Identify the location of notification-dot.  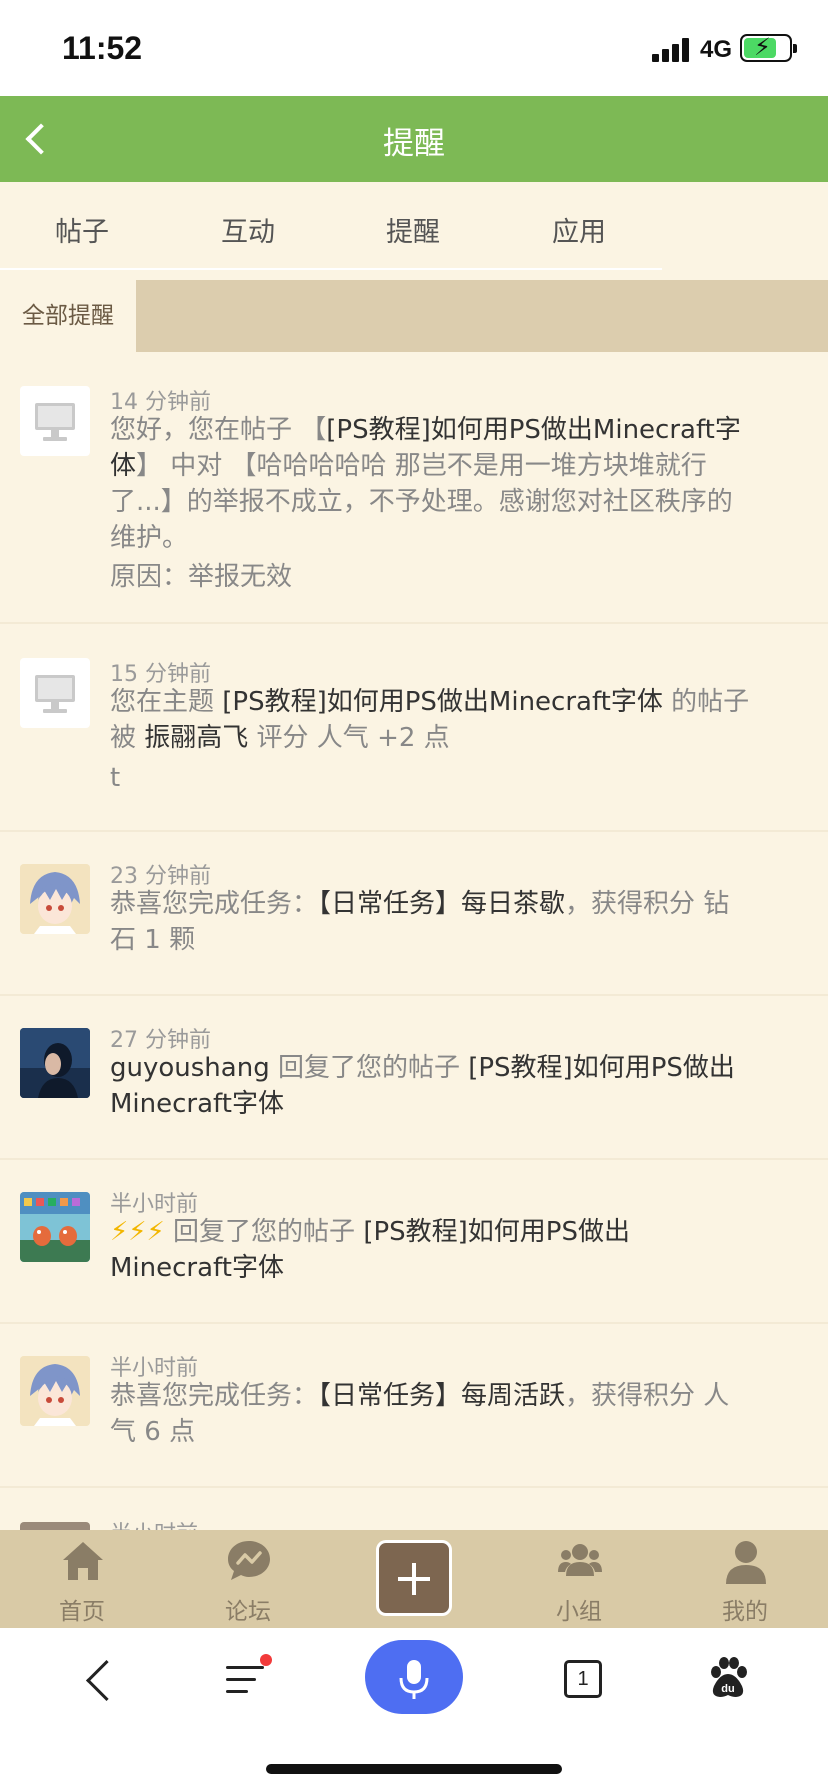
(266, 1660).